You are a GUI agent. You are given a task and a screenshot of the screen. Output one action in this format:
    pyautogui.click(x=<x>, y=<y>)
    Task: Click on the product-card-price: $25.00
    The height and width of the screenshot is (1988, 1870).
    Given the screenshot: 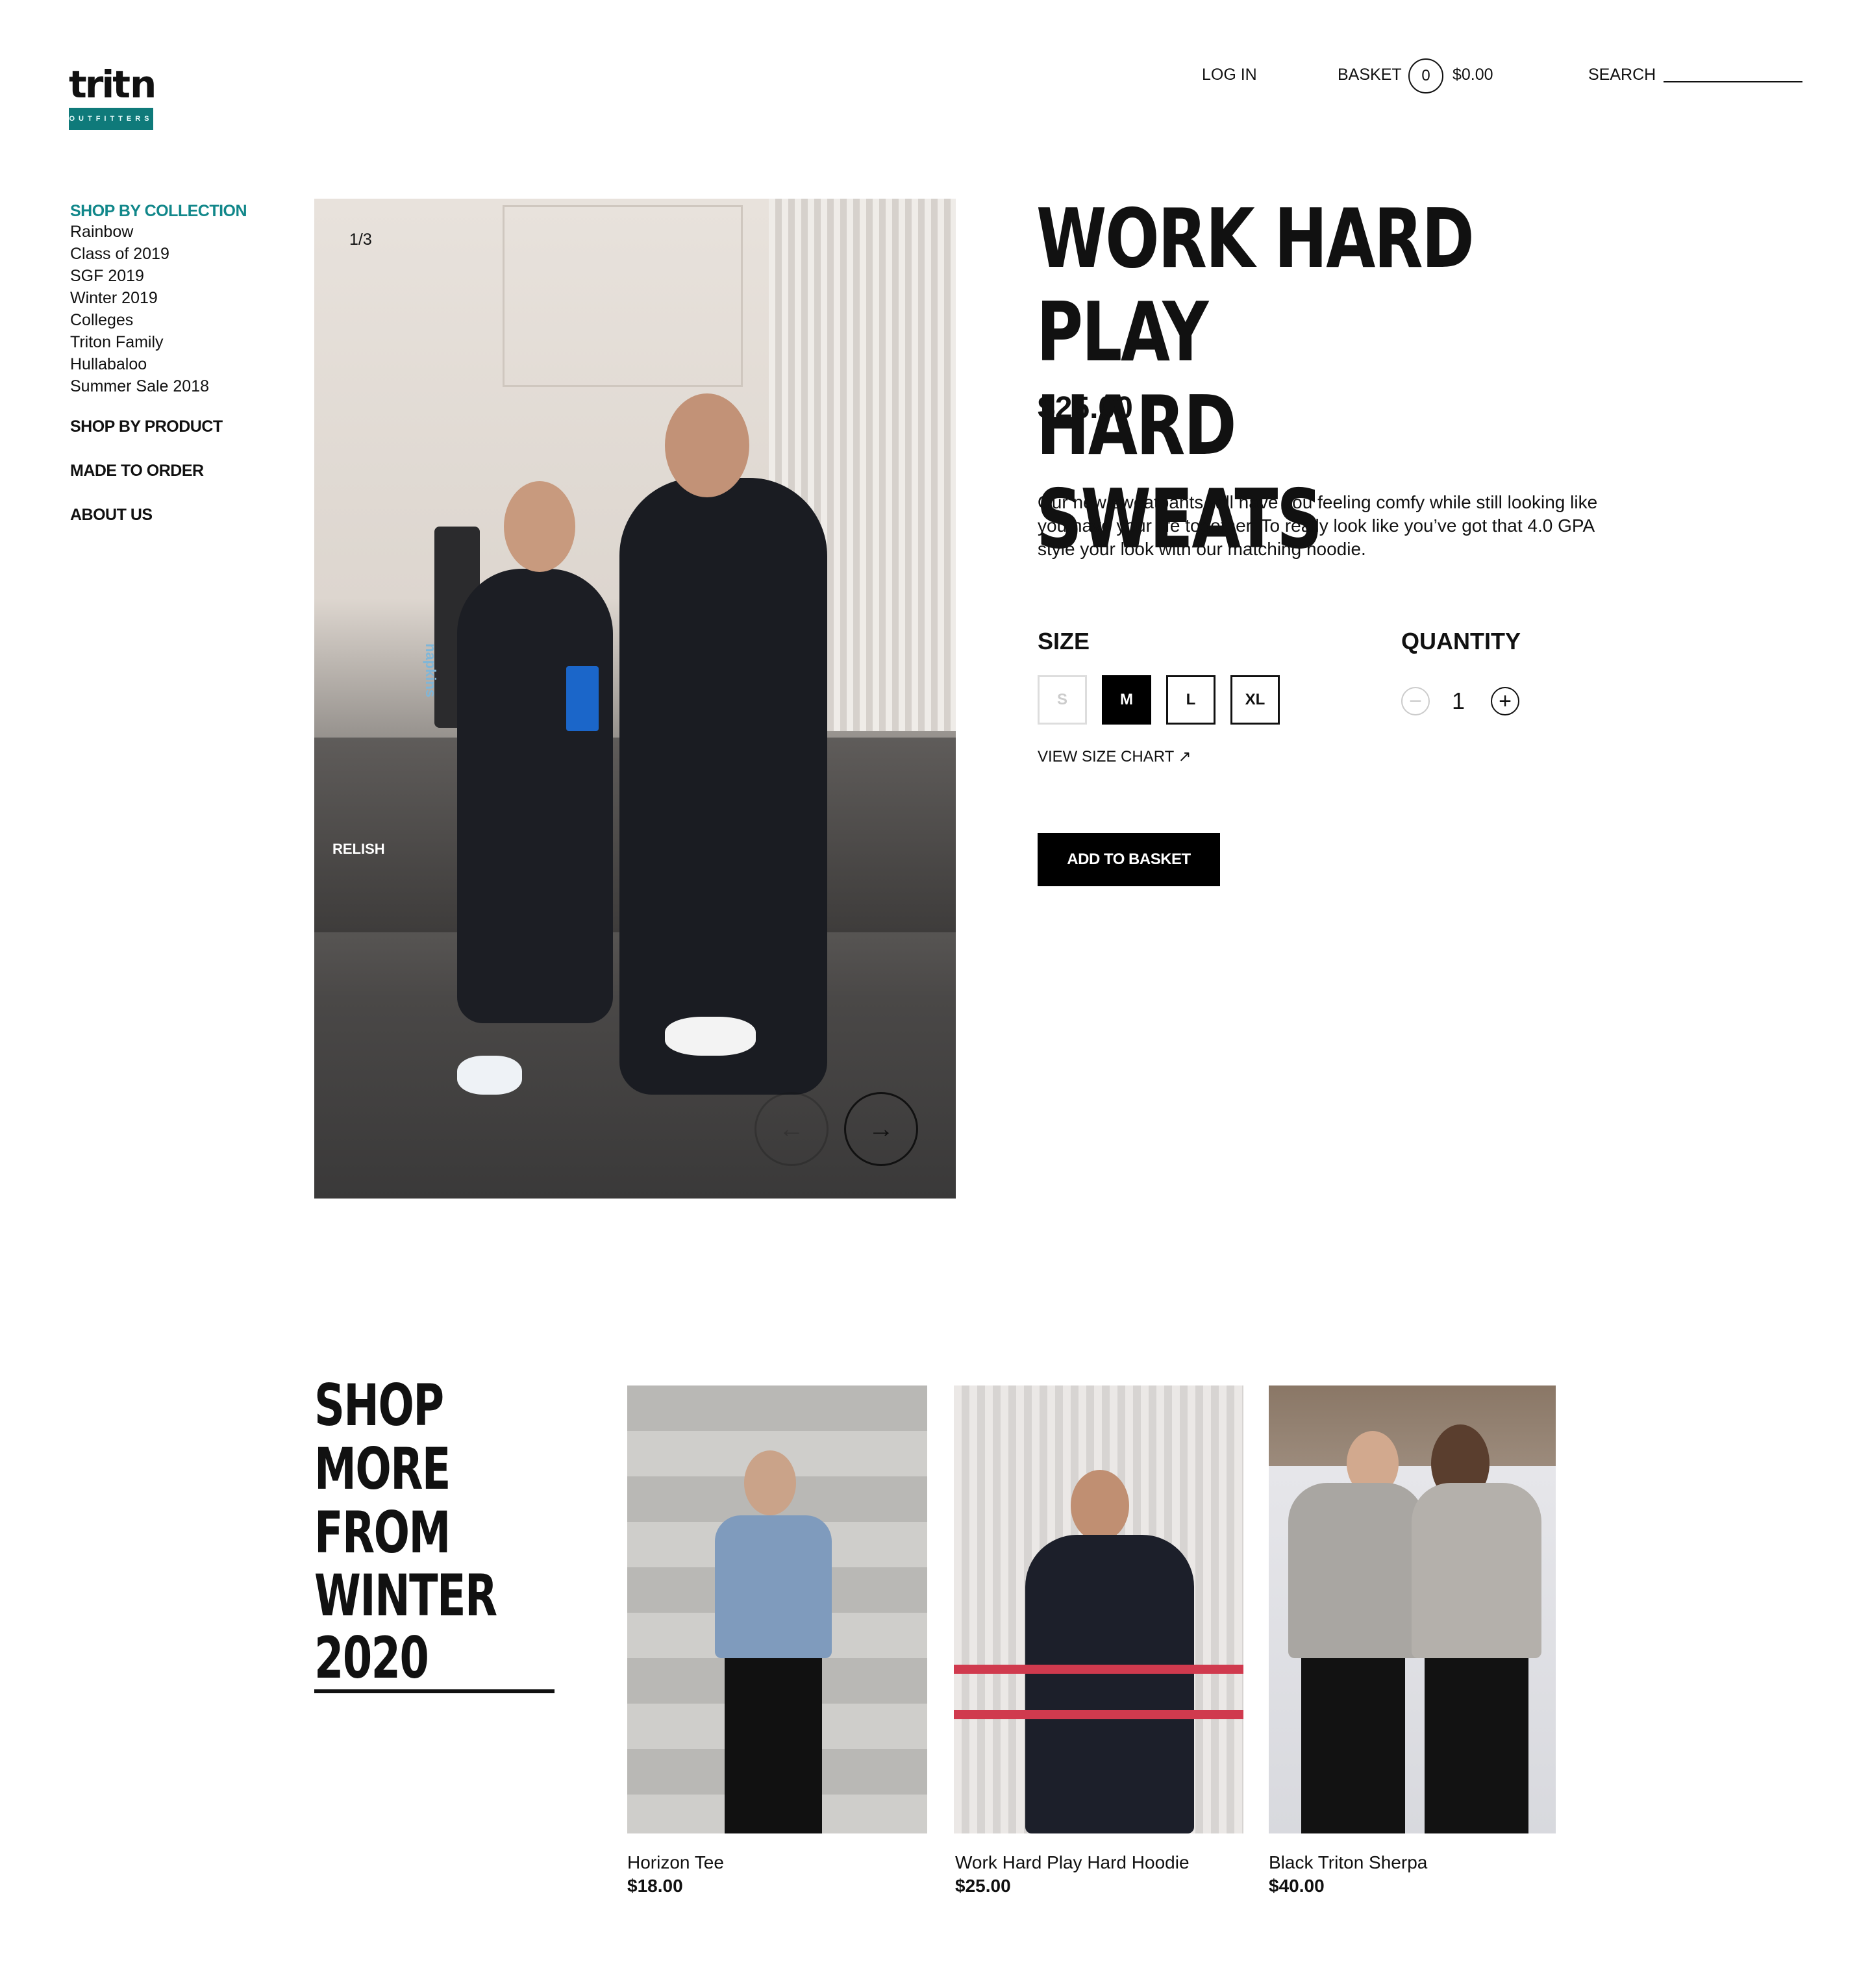 What is the action you would take?
    pyautogui.click(x=983, y=1886)
    